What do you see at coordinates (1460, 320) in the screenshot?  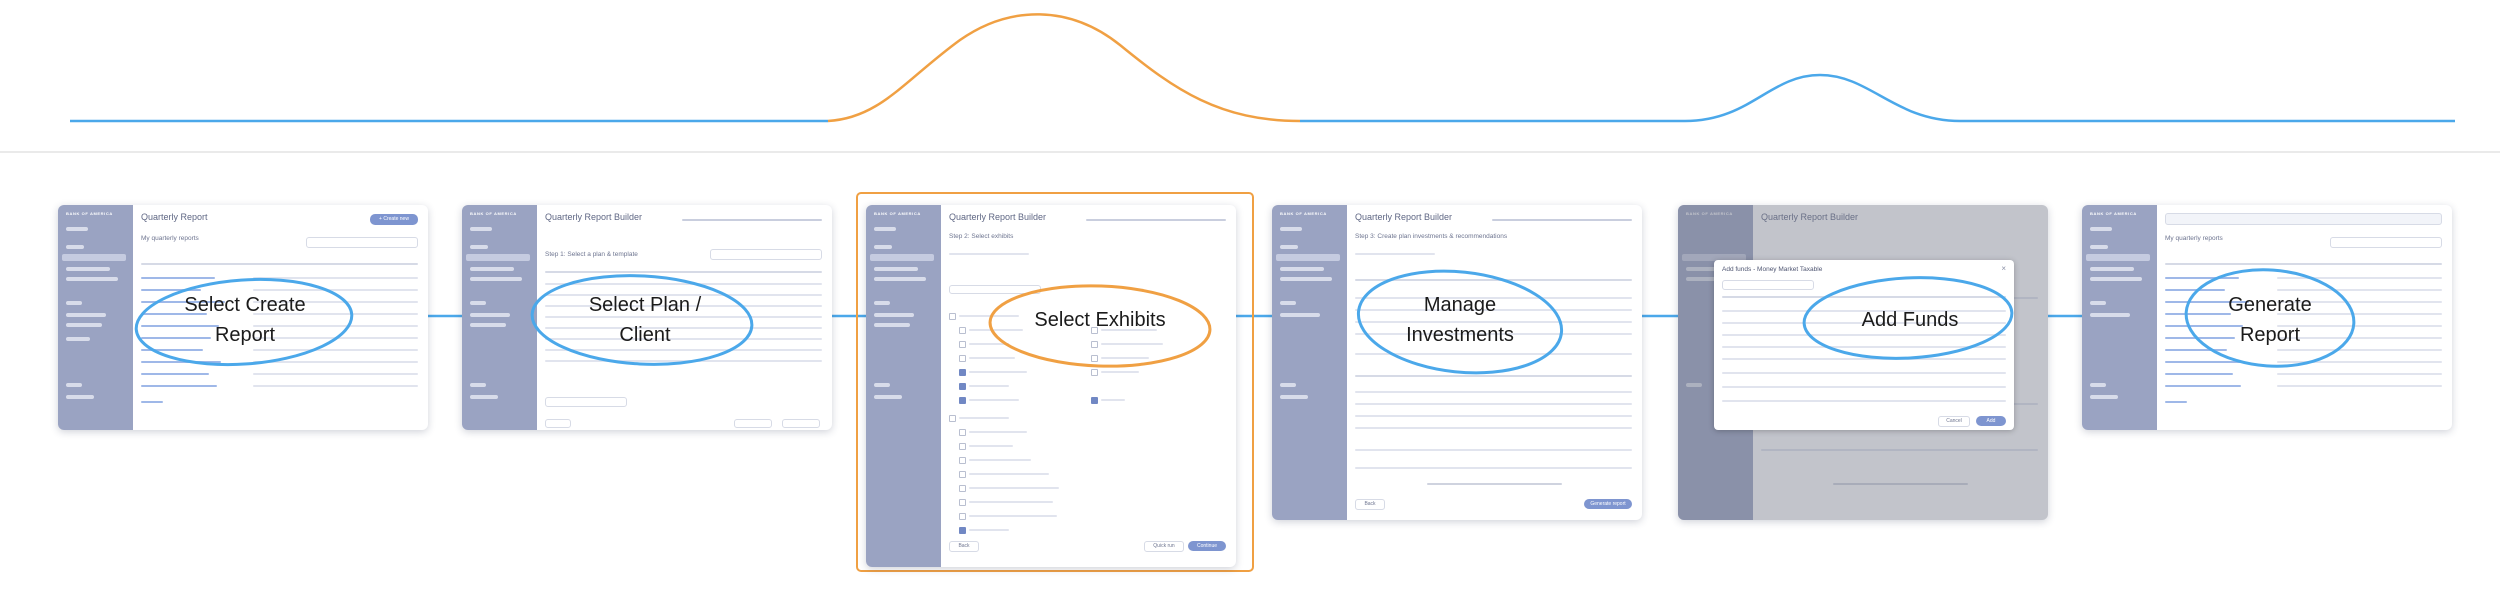 I see `step-label-manage-investments: Manage Investments` at bounding box center [1460, 320].